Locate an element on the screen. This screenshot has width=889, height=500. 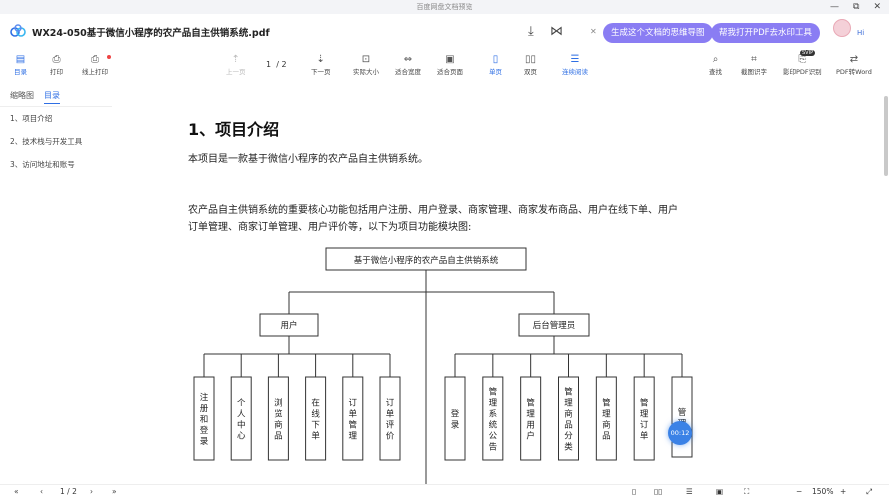
first-page-button: « is located at coordinates (16, 491).